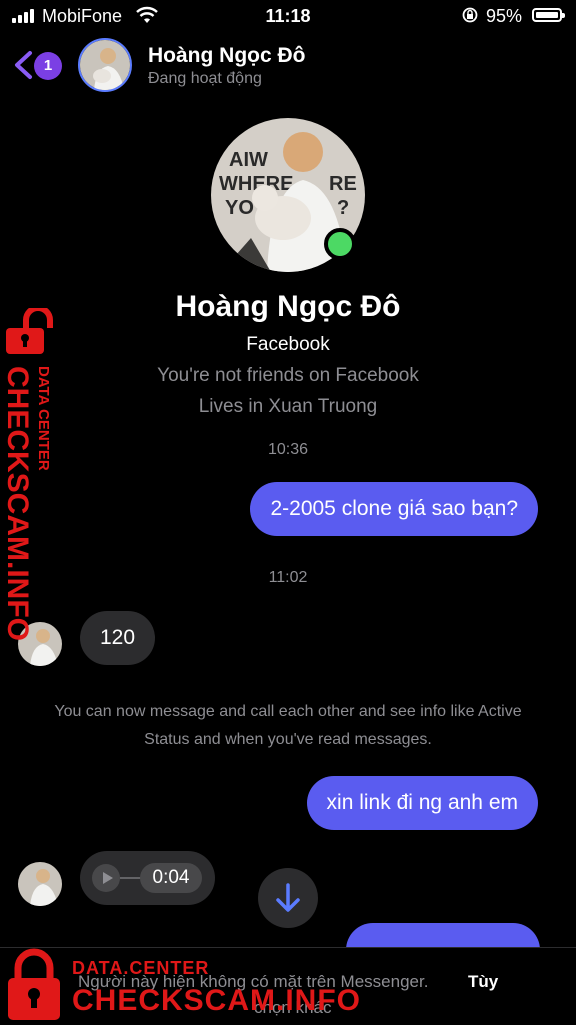 The width and height of the screenshot is (576, 1025). I want to click on watermark-subtext: DATA.CENTER, so click(141, 968).